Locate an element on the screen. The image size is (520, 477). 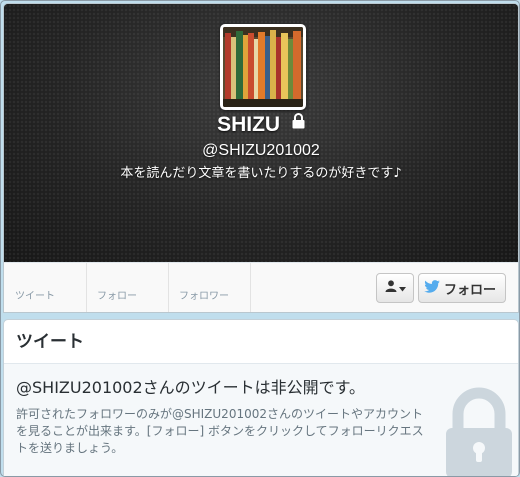
bird-icon is located at coordinates (432, 288).